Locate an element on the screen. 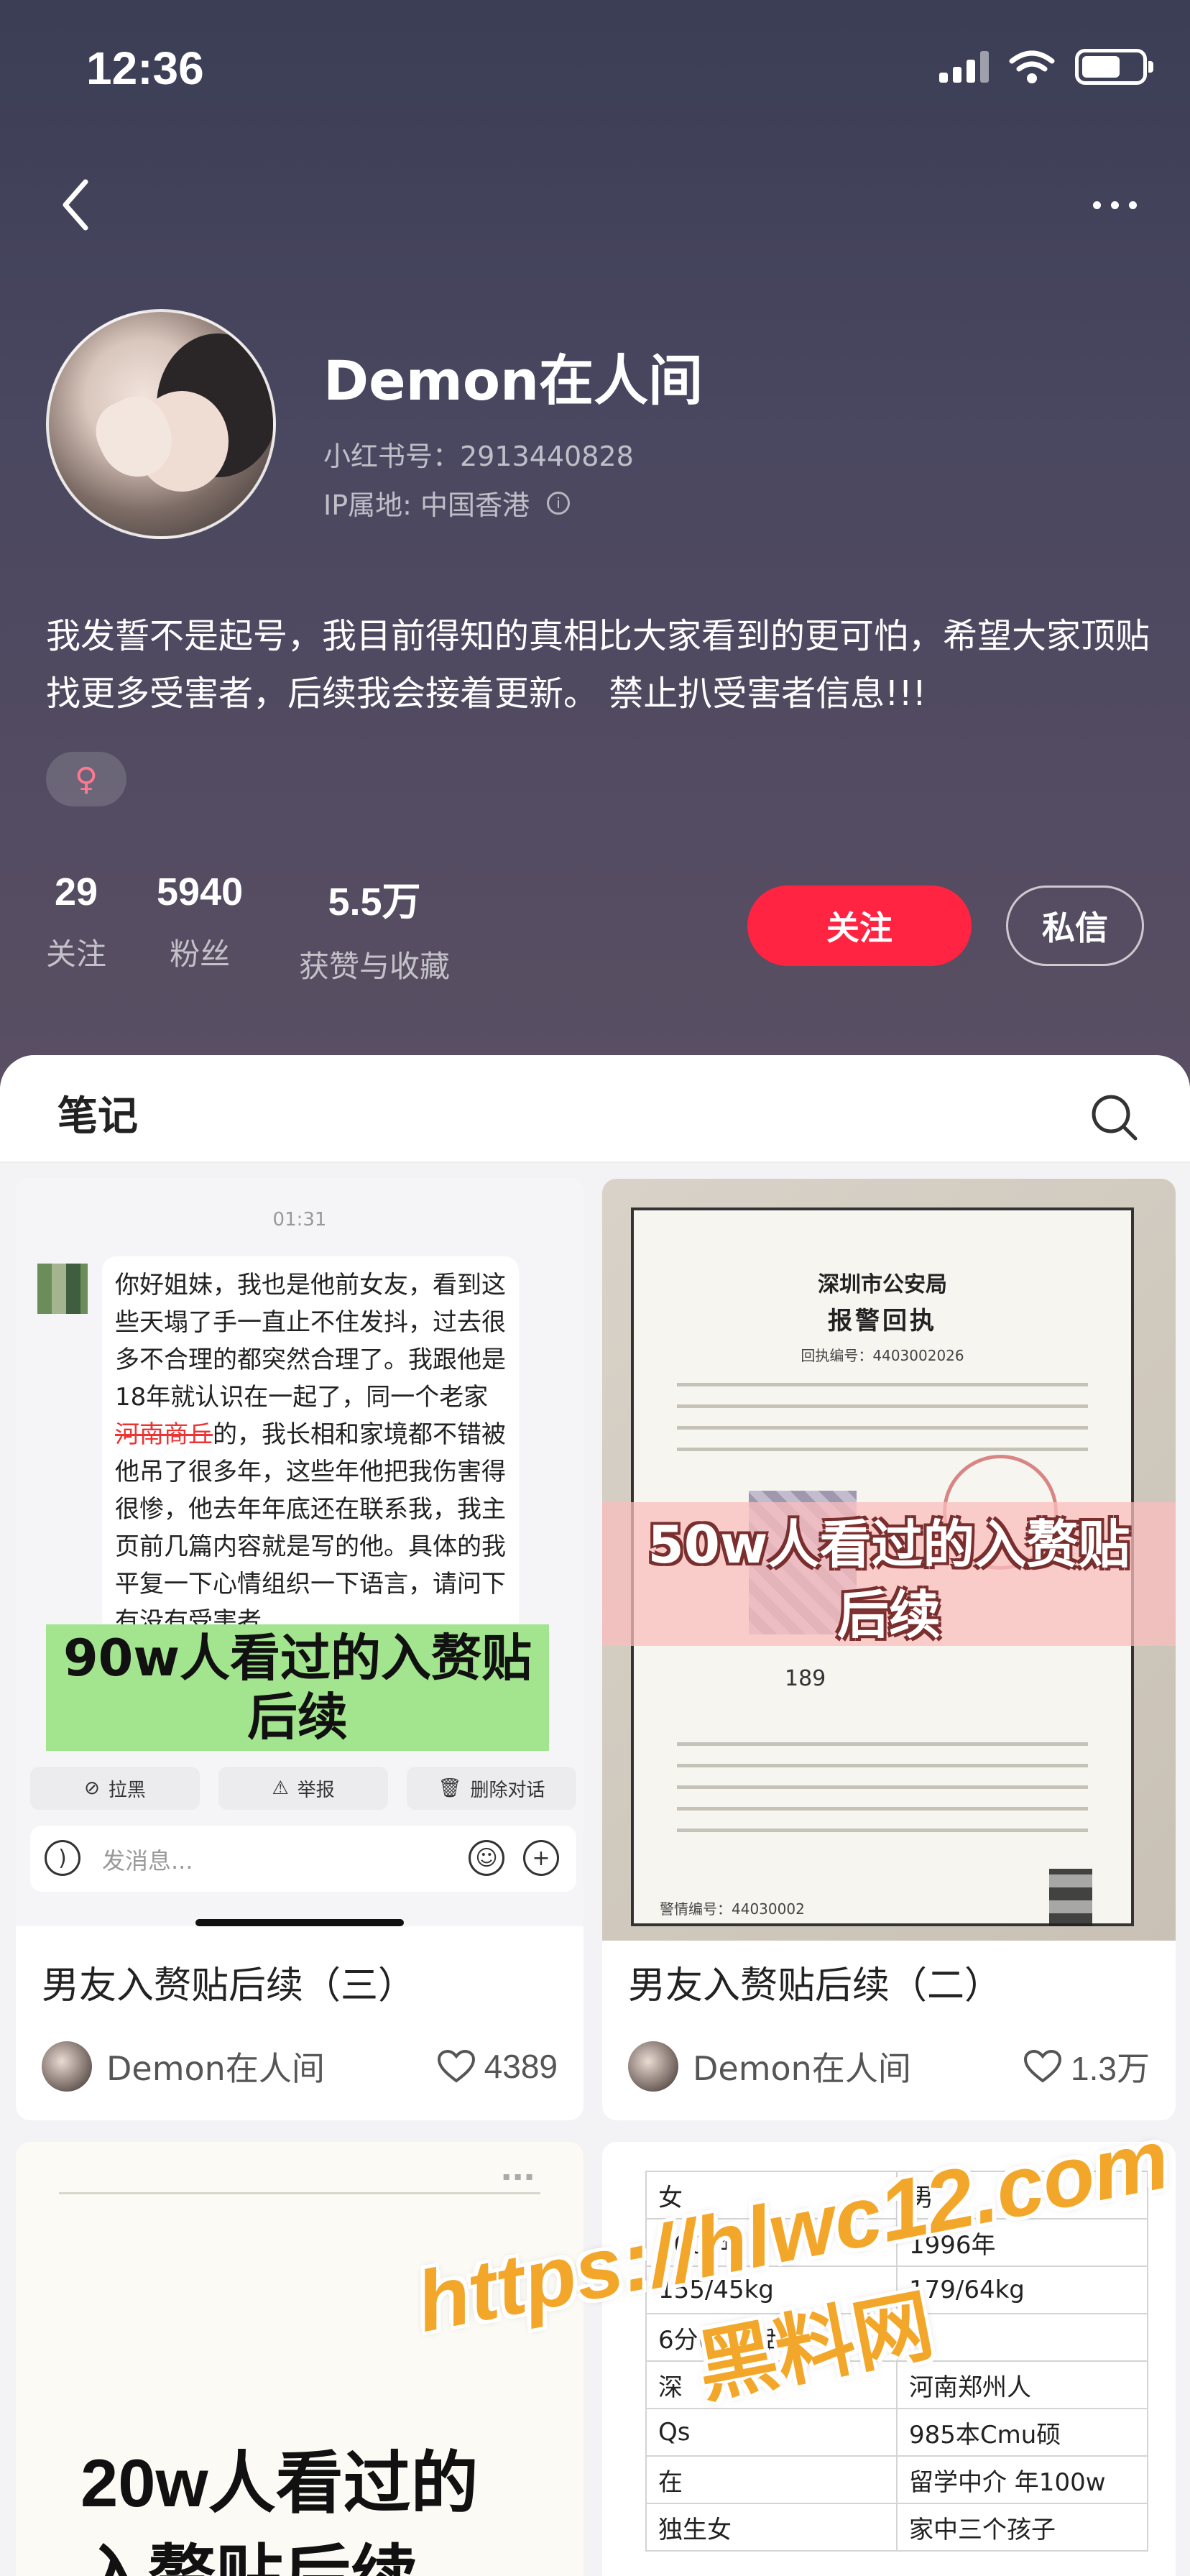 The width and height of the screenshot is (1190, 2576). profile-ip-location: IP属地: 中国香港 i is located at coordinates (447, 503).